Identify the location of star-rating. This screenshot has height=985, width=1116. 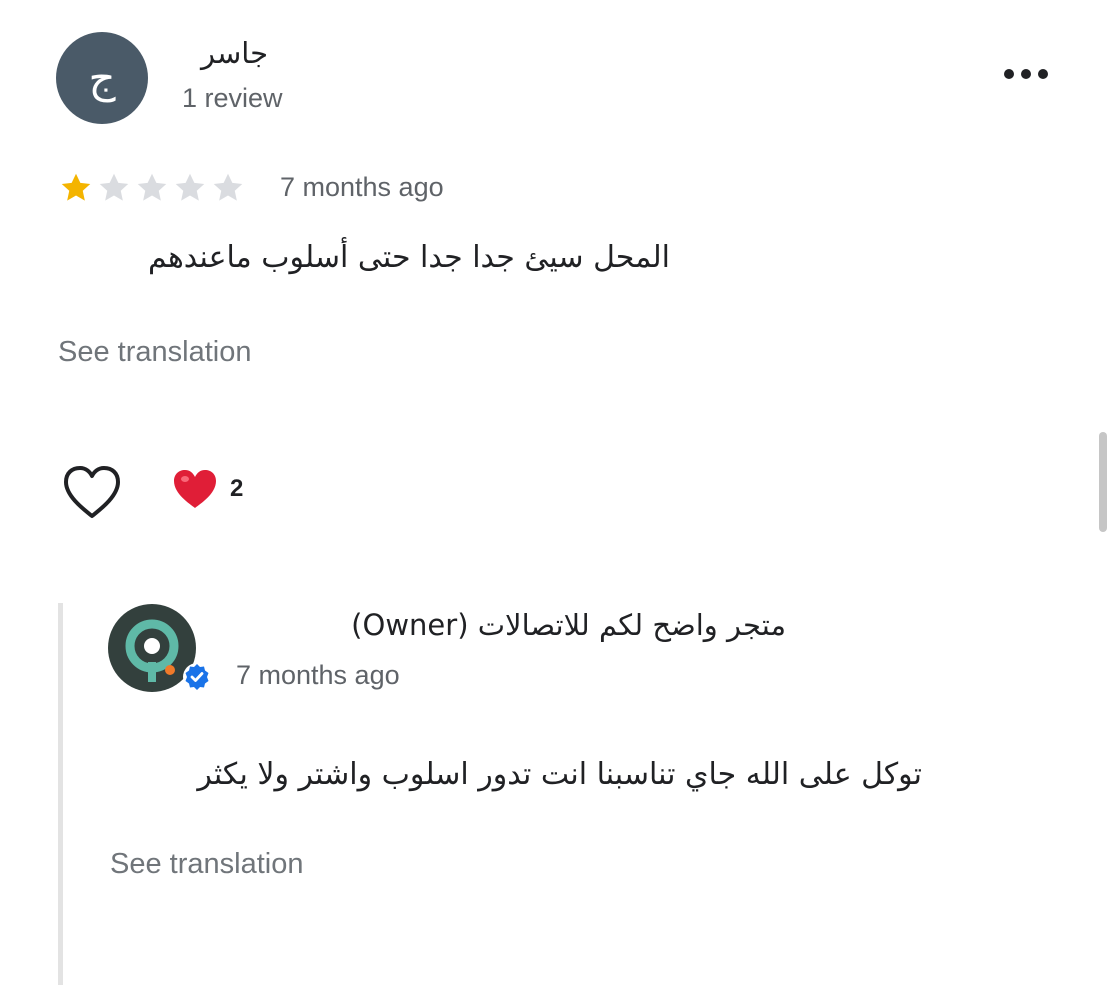
(152, 188).